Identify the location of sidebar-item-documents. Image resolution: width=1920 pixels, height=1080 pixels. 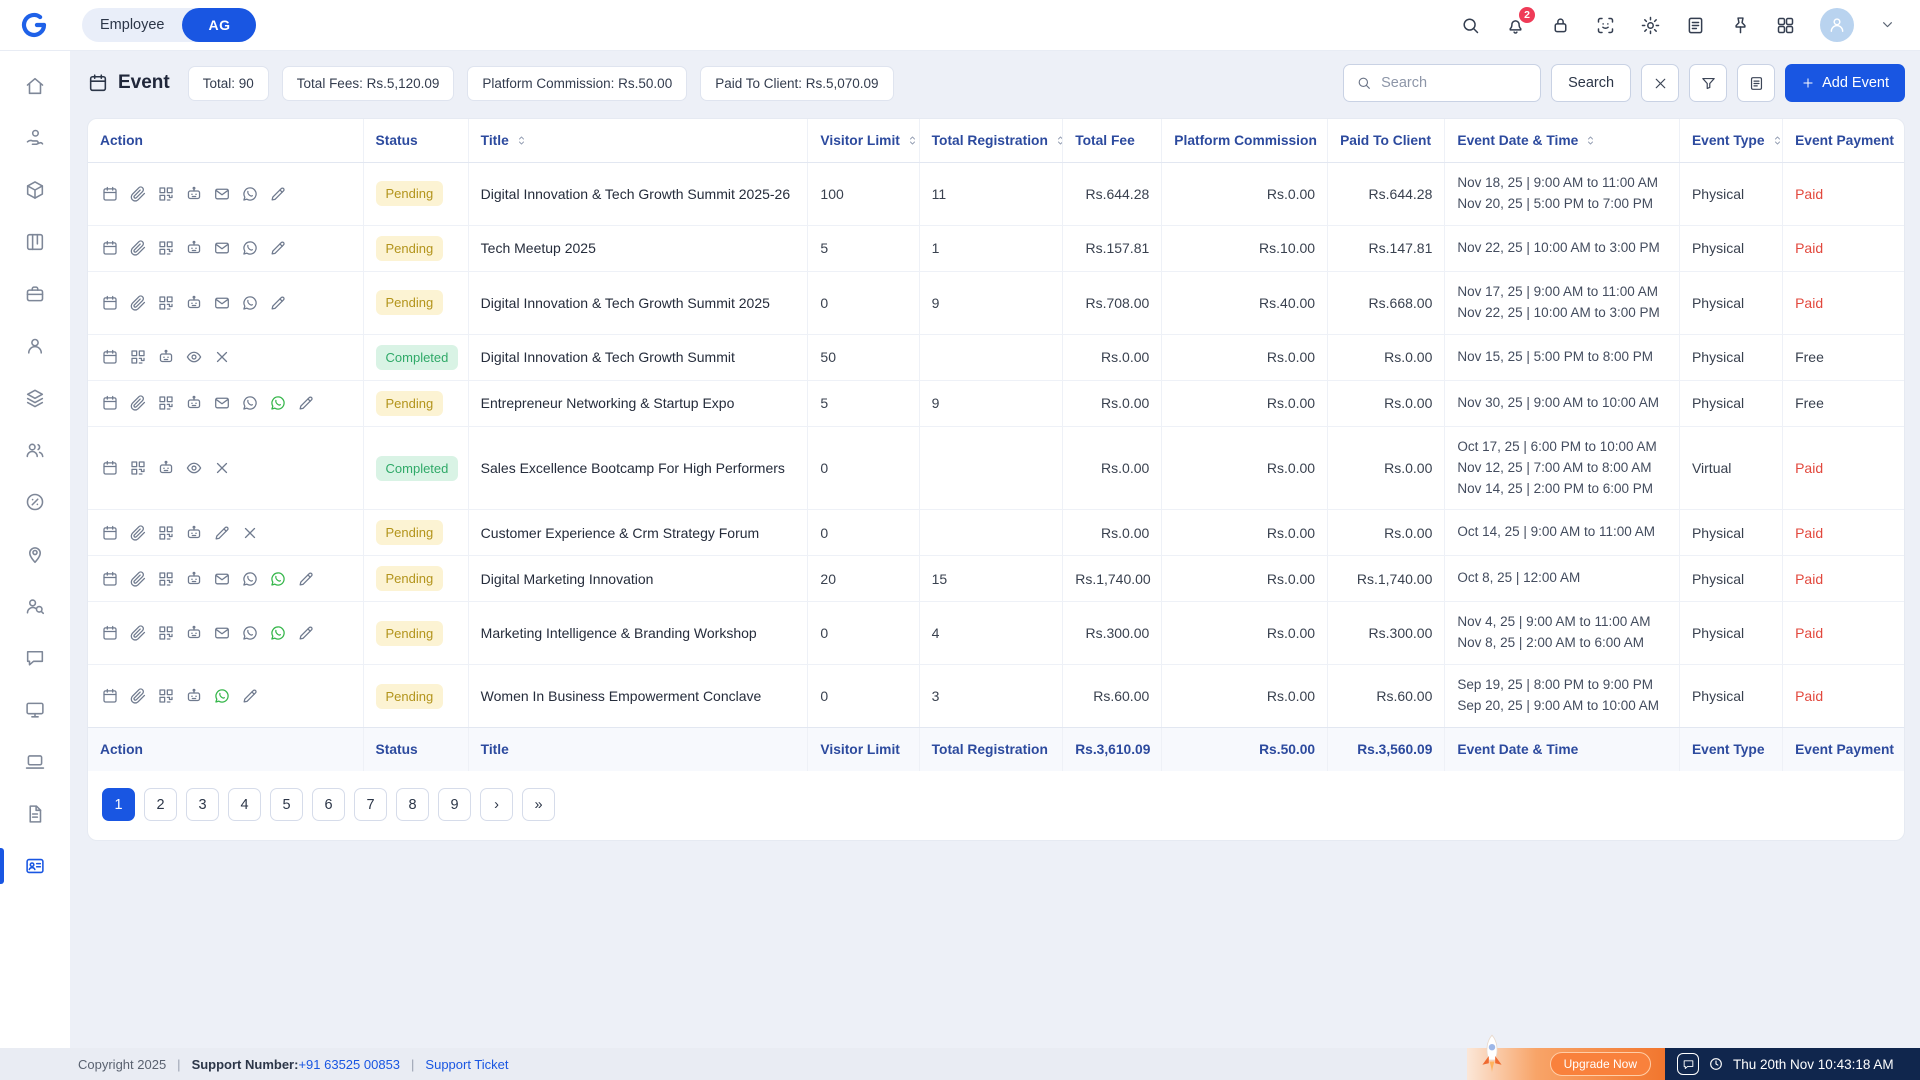
(35, 814).